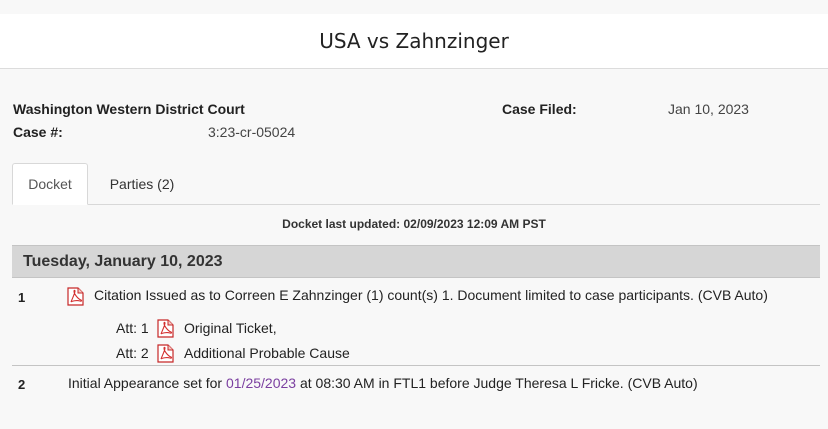  Describe the element at coordinates (50, 184) in the screenshot. I see `tab-docket: Docket` at that location.